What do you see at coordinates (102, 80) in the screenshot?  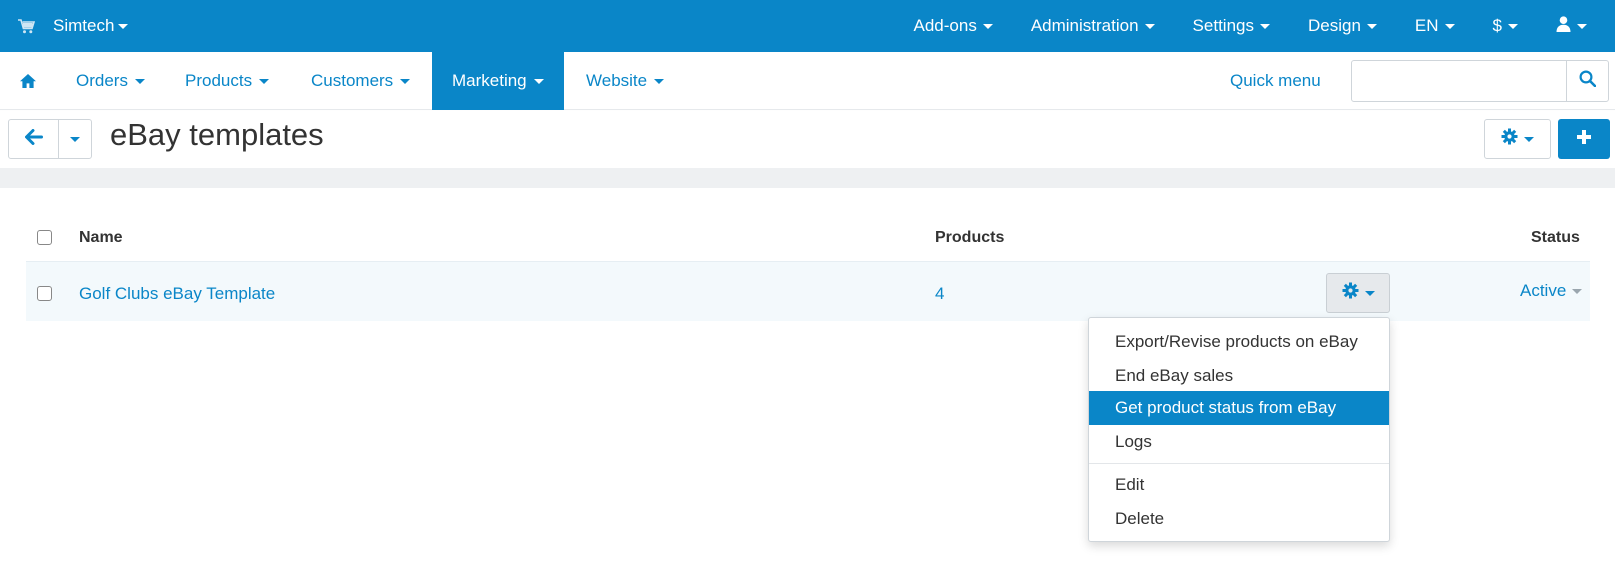 I see `nav-label: Orders` at bounding box center [102, 80].